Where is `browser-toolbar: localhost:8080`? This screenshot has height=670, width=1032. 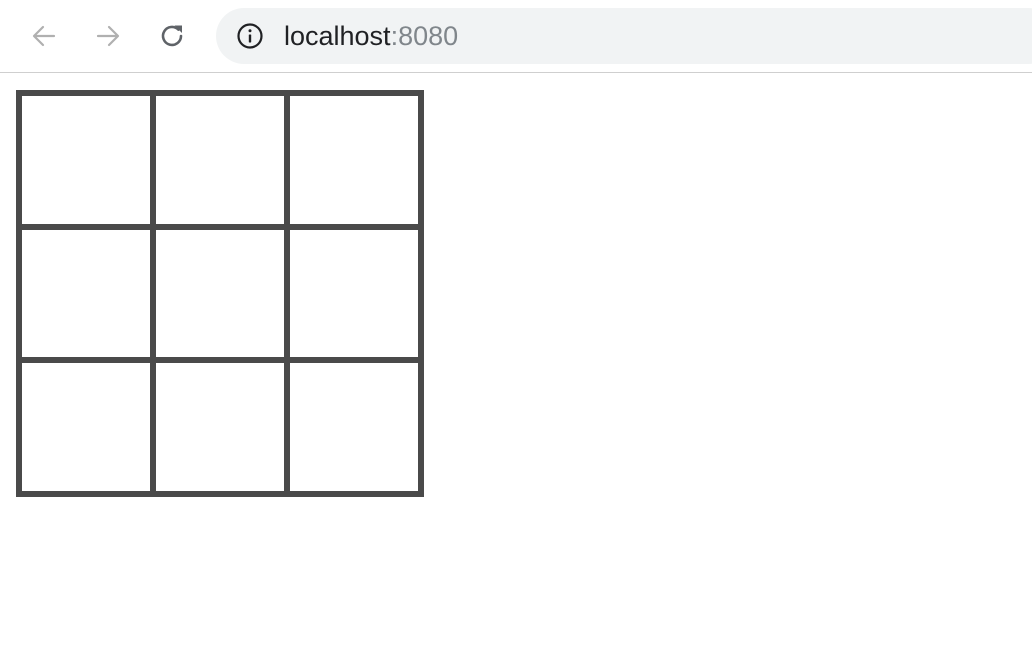
browser-toolbar: localhost:8080 is located at coordinates (516, 36).